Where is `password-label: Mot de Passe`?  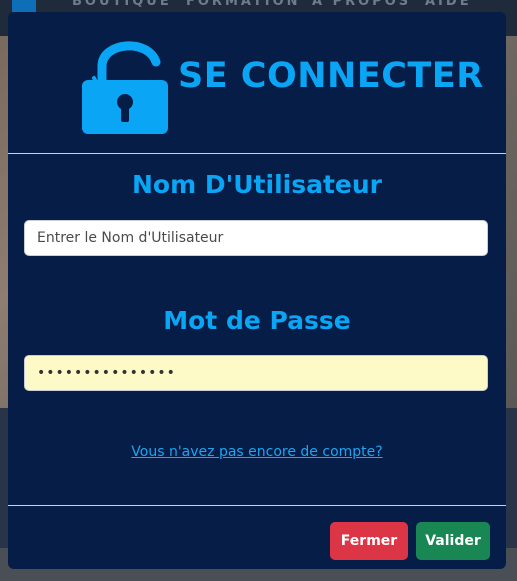
password-label: Mot de Passe is located at coordinates (257, 320).